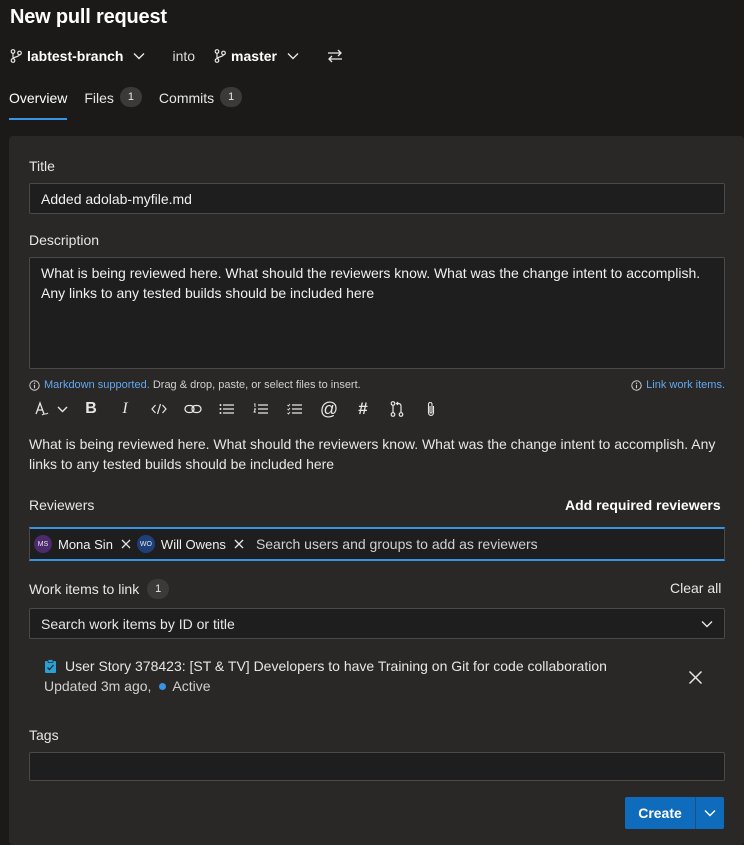  I want to click on clear-all-button: Clear all, so click(695, 588).